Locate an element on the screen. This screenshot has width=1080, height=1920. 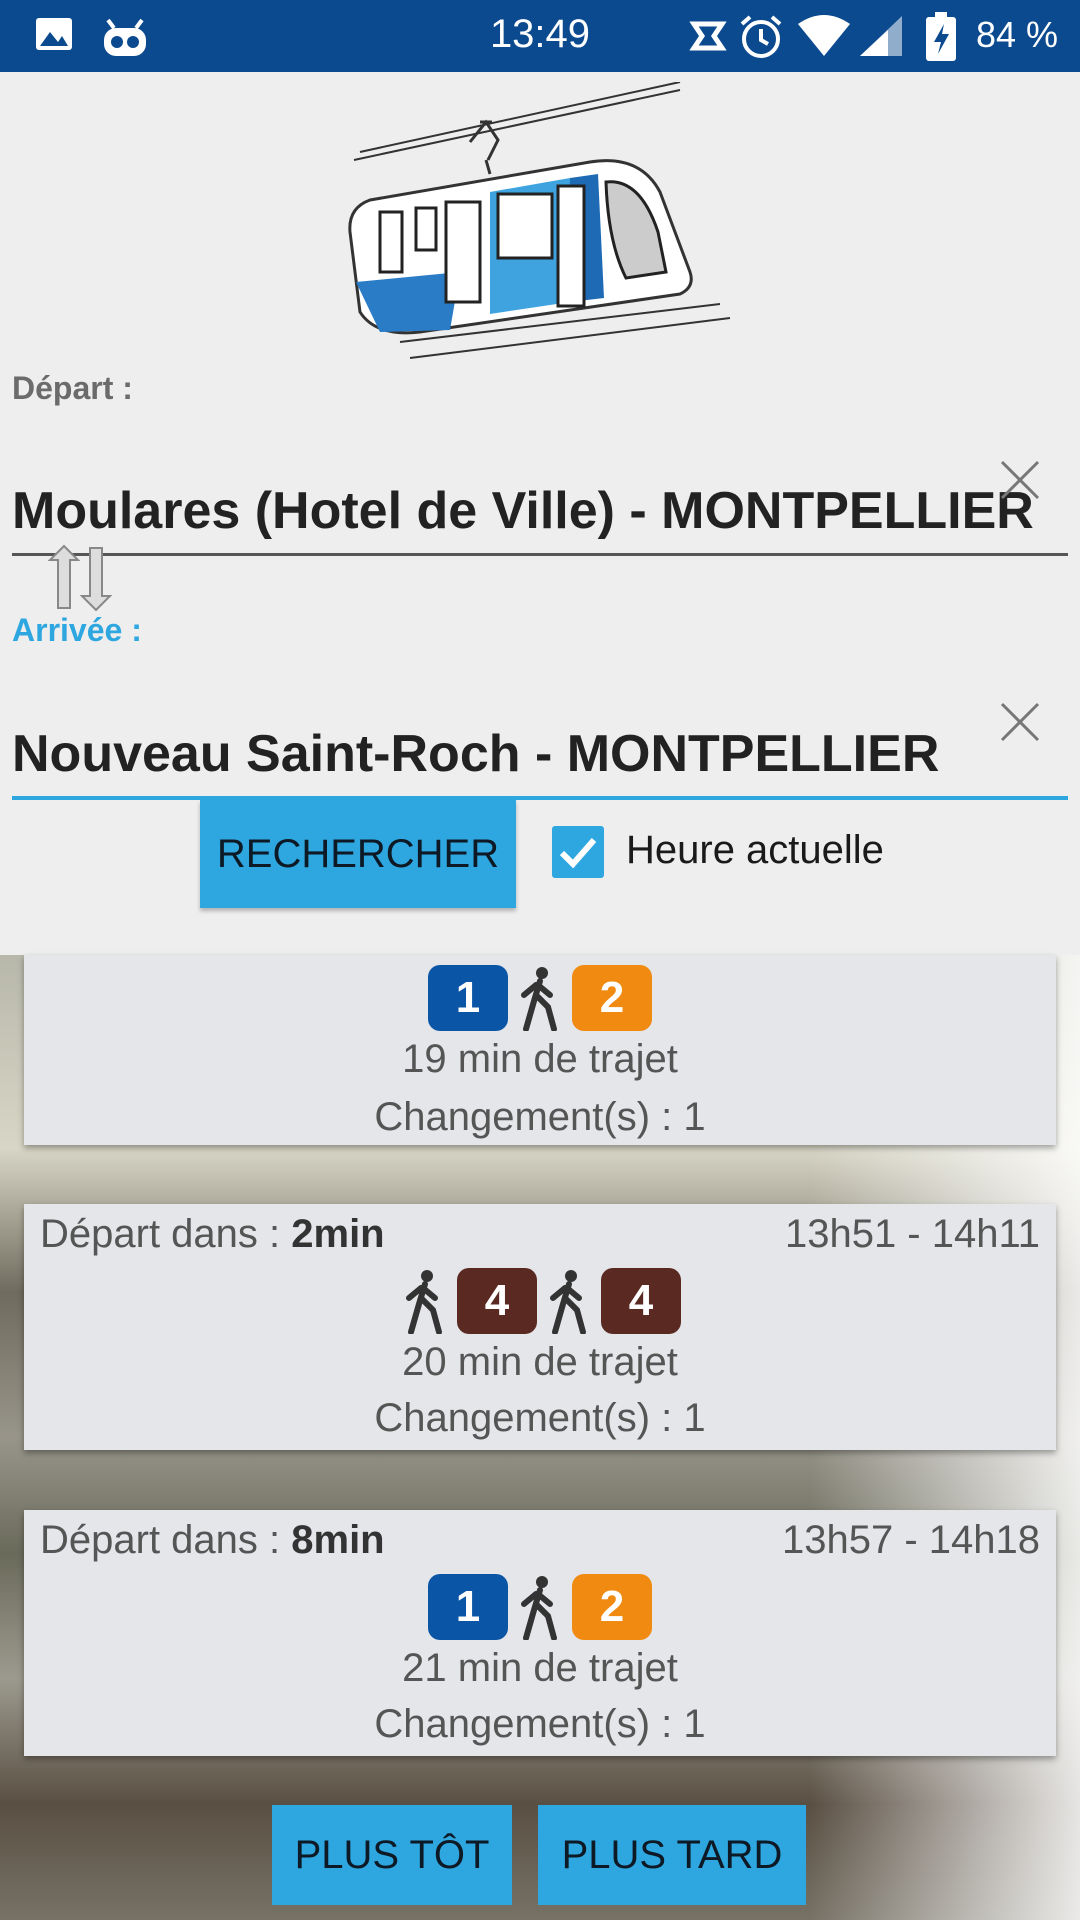
wifi-icon is located at coordinates (824, 35).